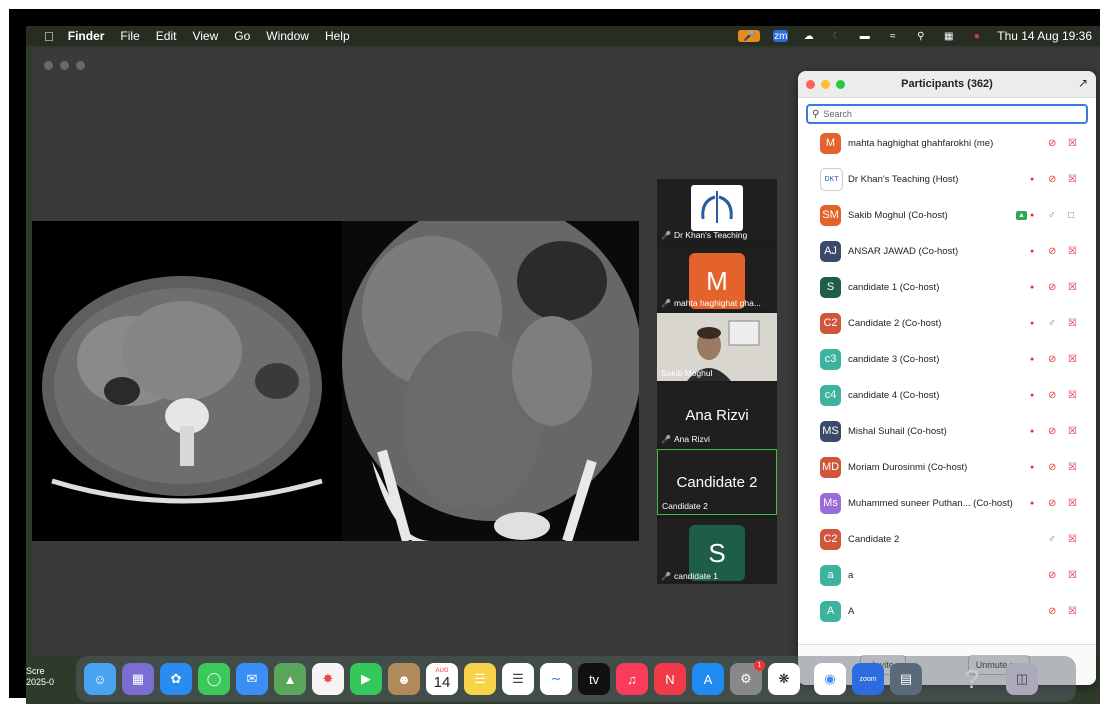 The width and height of the screenshot is (1110, 709). Describe the element at coordinates (138, 679) in the screenshot. I see `launchpad-icon: ▦` at that location.